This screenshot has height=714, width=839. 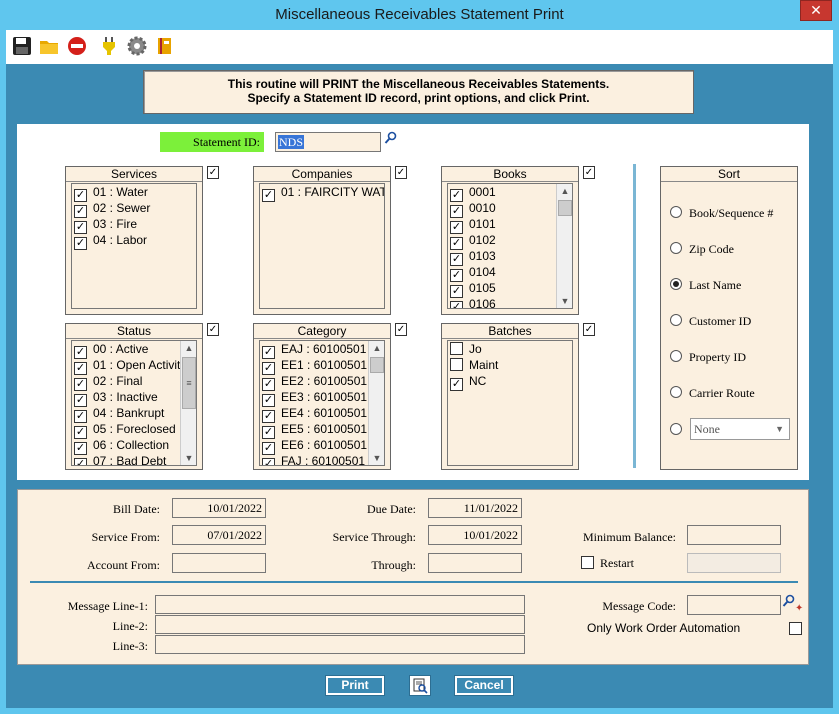 I want to click on list-item: Maint, so click(x=474, y=365).